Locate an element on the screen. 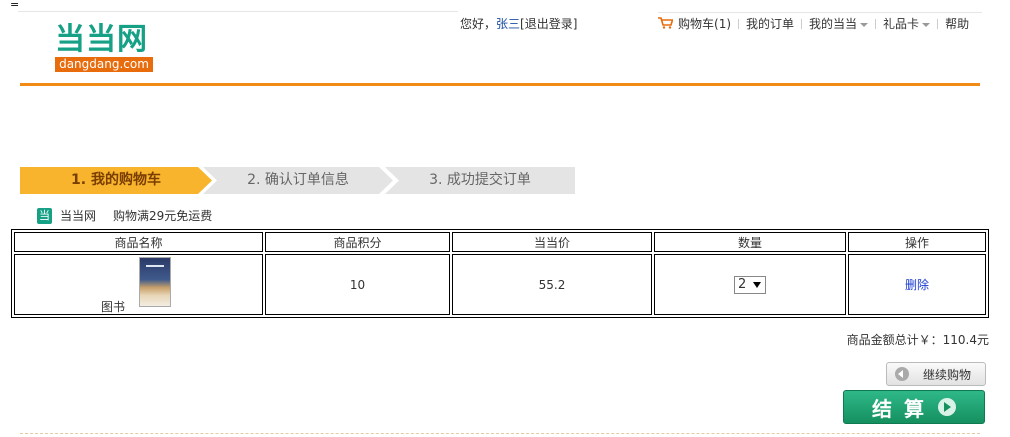 This screenshot has height=437, width=1010. footer-divider is located at coordinates (500, 433).